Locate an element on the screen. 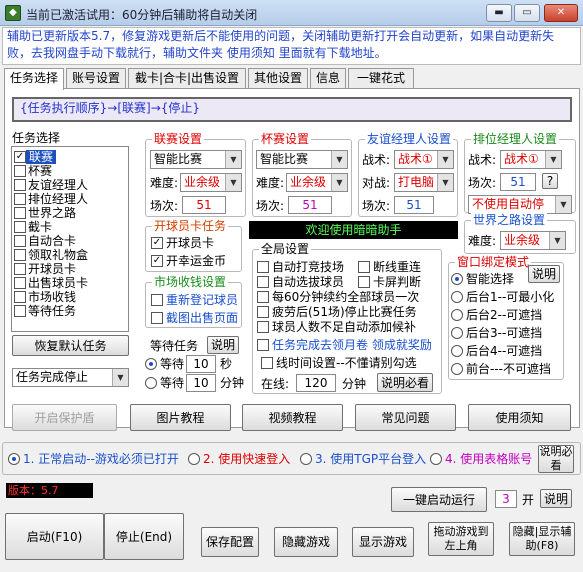 The image size is (583, 572). list-item: 领取礼物盒 is located at coordinates (58, 255).